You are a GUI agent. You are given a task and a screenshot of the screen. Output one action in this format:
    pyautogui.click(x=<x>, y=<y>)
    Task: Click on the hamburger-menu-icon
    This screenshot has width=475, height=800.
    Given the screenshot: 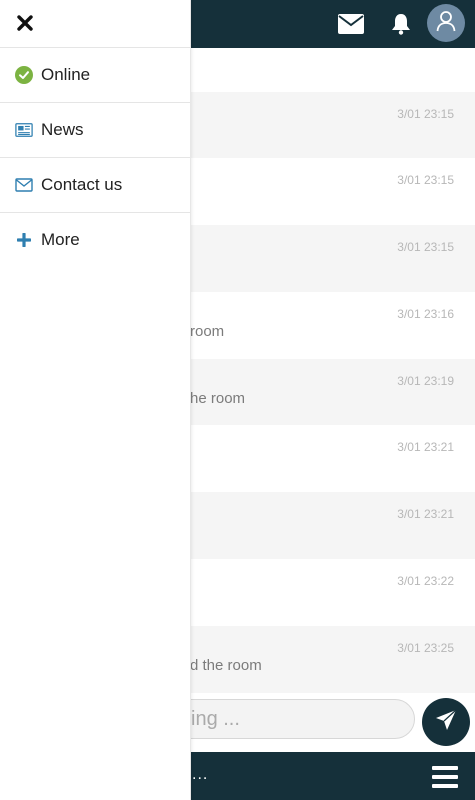 What is the action you would take?
    pyautogui.click(x=445, y=777)
    